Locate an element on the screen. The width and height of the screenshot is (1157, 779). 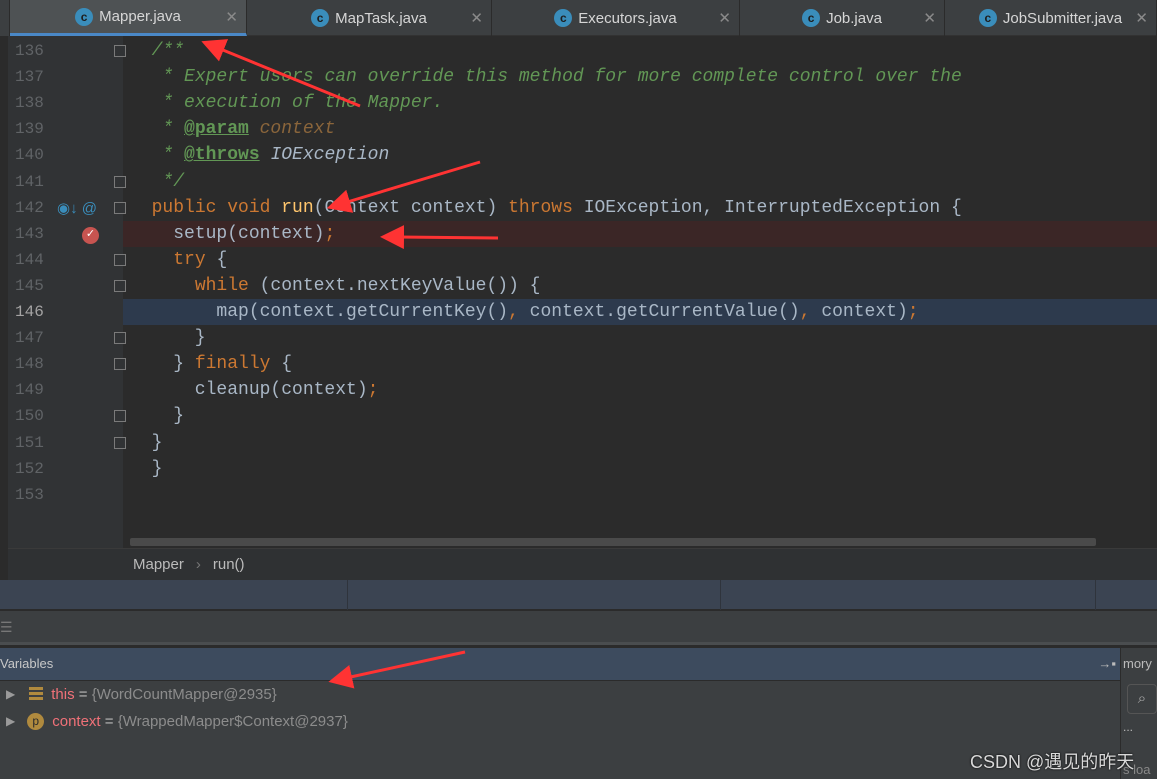
tab-label: Executors.java is located at coordinates (627, 18).